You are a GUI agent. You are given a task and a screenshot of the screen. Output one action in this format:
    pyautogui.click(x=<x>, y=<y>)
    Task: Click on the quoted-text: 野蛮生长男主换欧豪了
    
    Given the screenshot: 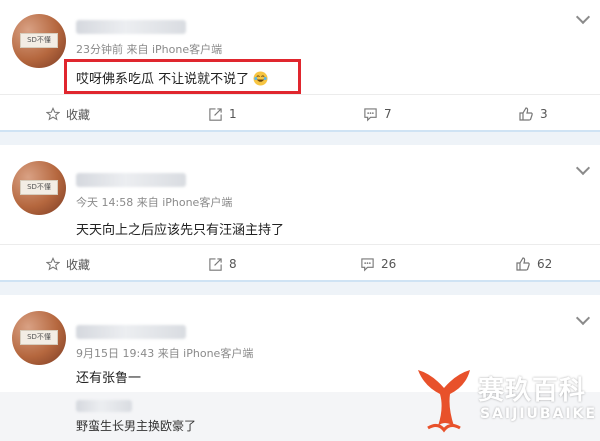 What is the action you would take?
    pyautogui.click(x=136, y=426)
    